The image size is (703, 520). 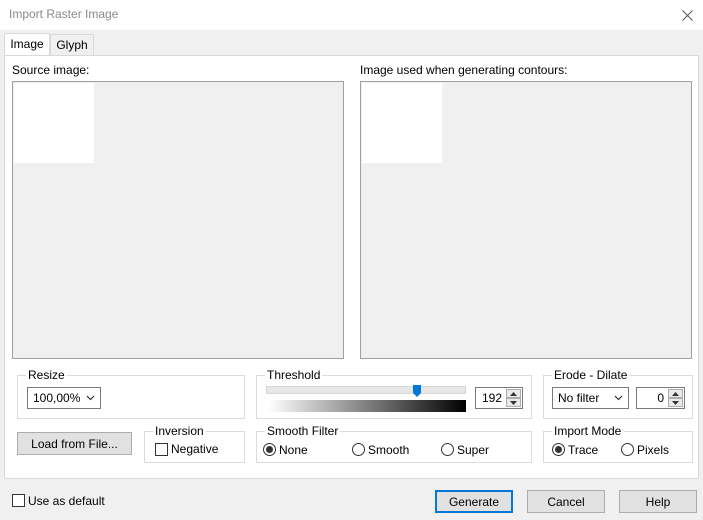 I want to click on close-icon, so click(x=687, y=15).